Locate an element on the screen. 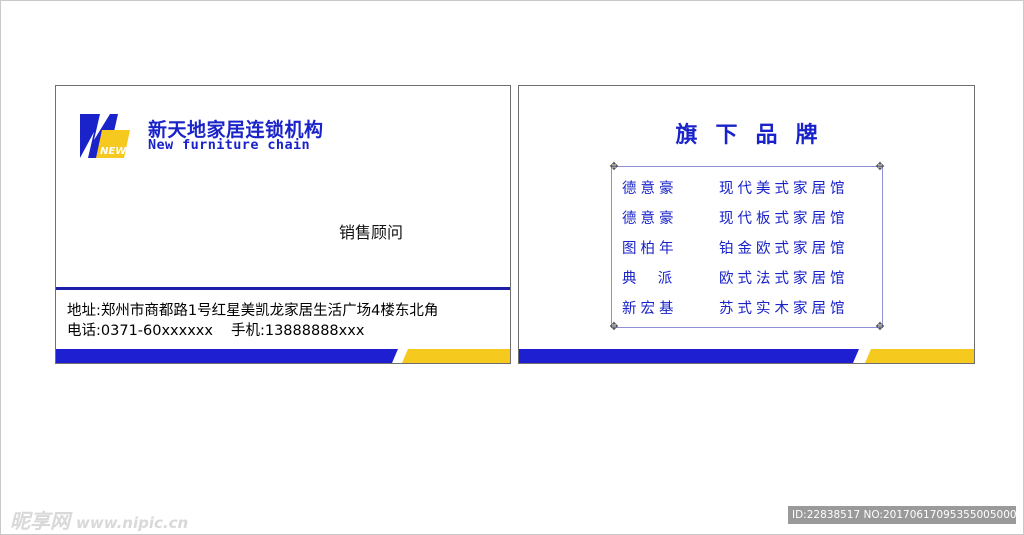 This screenshot has height=535, width=1024. phone-line: 电话:0371-60xxxxxx 手机:13888888xxx is located at coordinates (215, 329).